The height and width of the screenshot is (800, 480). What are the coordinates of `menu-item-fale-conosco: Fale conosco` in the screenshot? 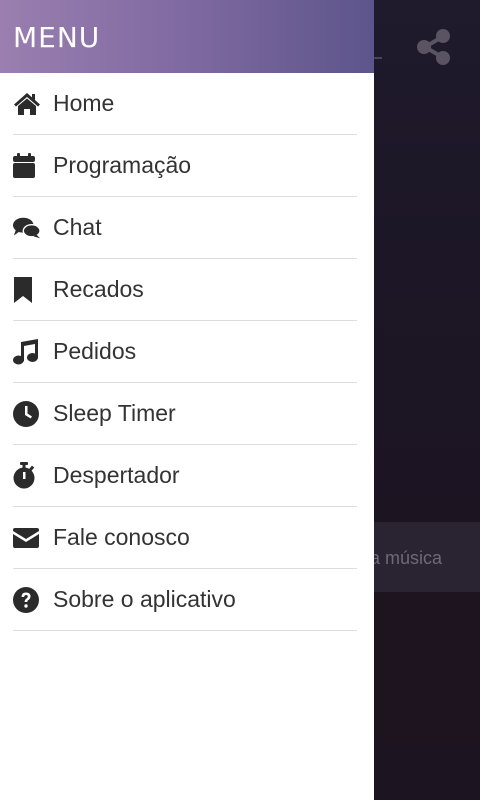 It's located at (185, 538).